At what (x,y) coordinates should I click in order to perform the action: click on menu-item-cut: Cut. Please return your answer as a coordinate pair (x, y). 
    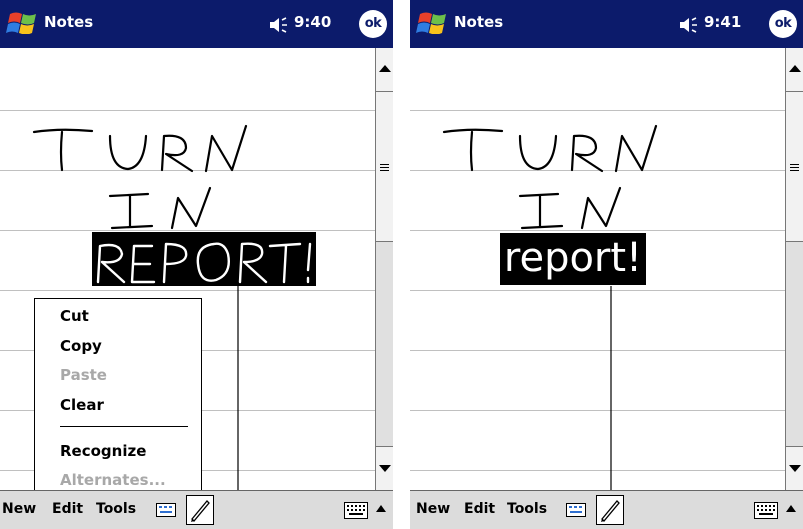
    Looking at the image, I should click on (74, 316).